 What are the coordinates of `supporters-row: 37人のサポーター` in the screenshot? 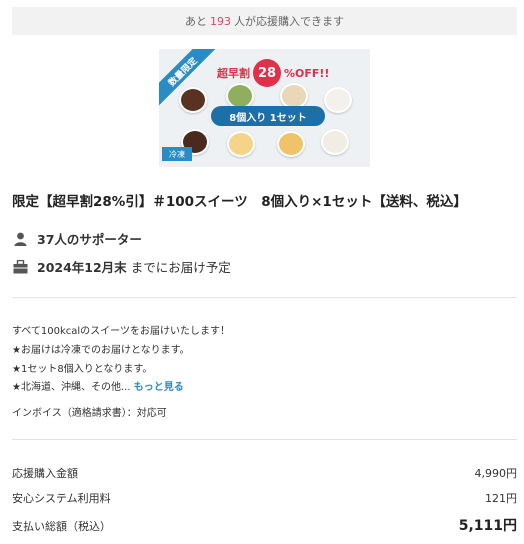 It's located at (79, 238).